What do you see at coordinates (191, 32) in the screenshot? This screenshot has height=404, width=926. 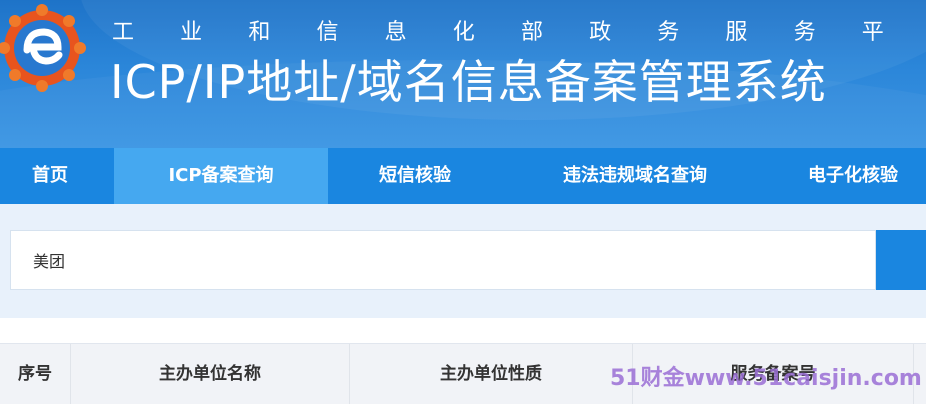 I see `subtitle-char: 业` at bounding box center [191, 32].